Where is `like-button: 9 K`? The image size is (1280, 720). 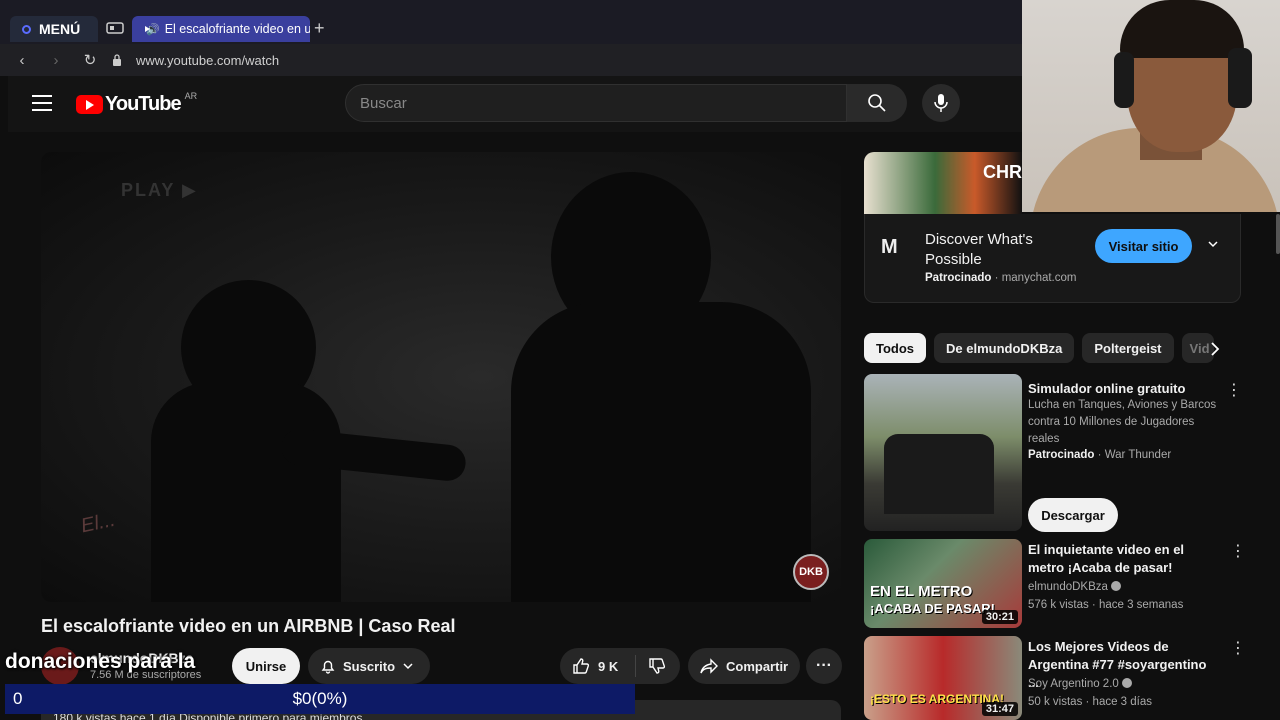 like-button: 9 K is located at coordinates (598, 666).